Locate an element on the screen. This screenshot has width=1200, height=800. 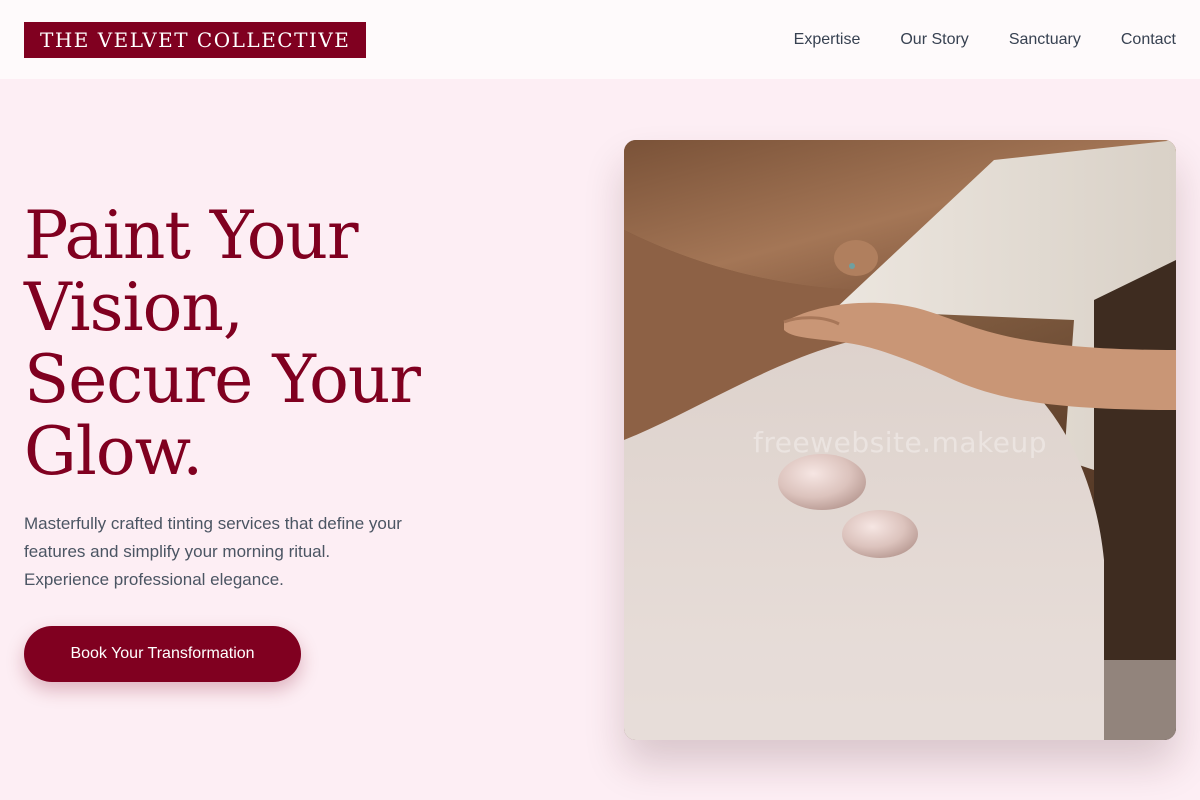
hero-description-line: Experience professional elegance. is located at coordinates (154, 579).